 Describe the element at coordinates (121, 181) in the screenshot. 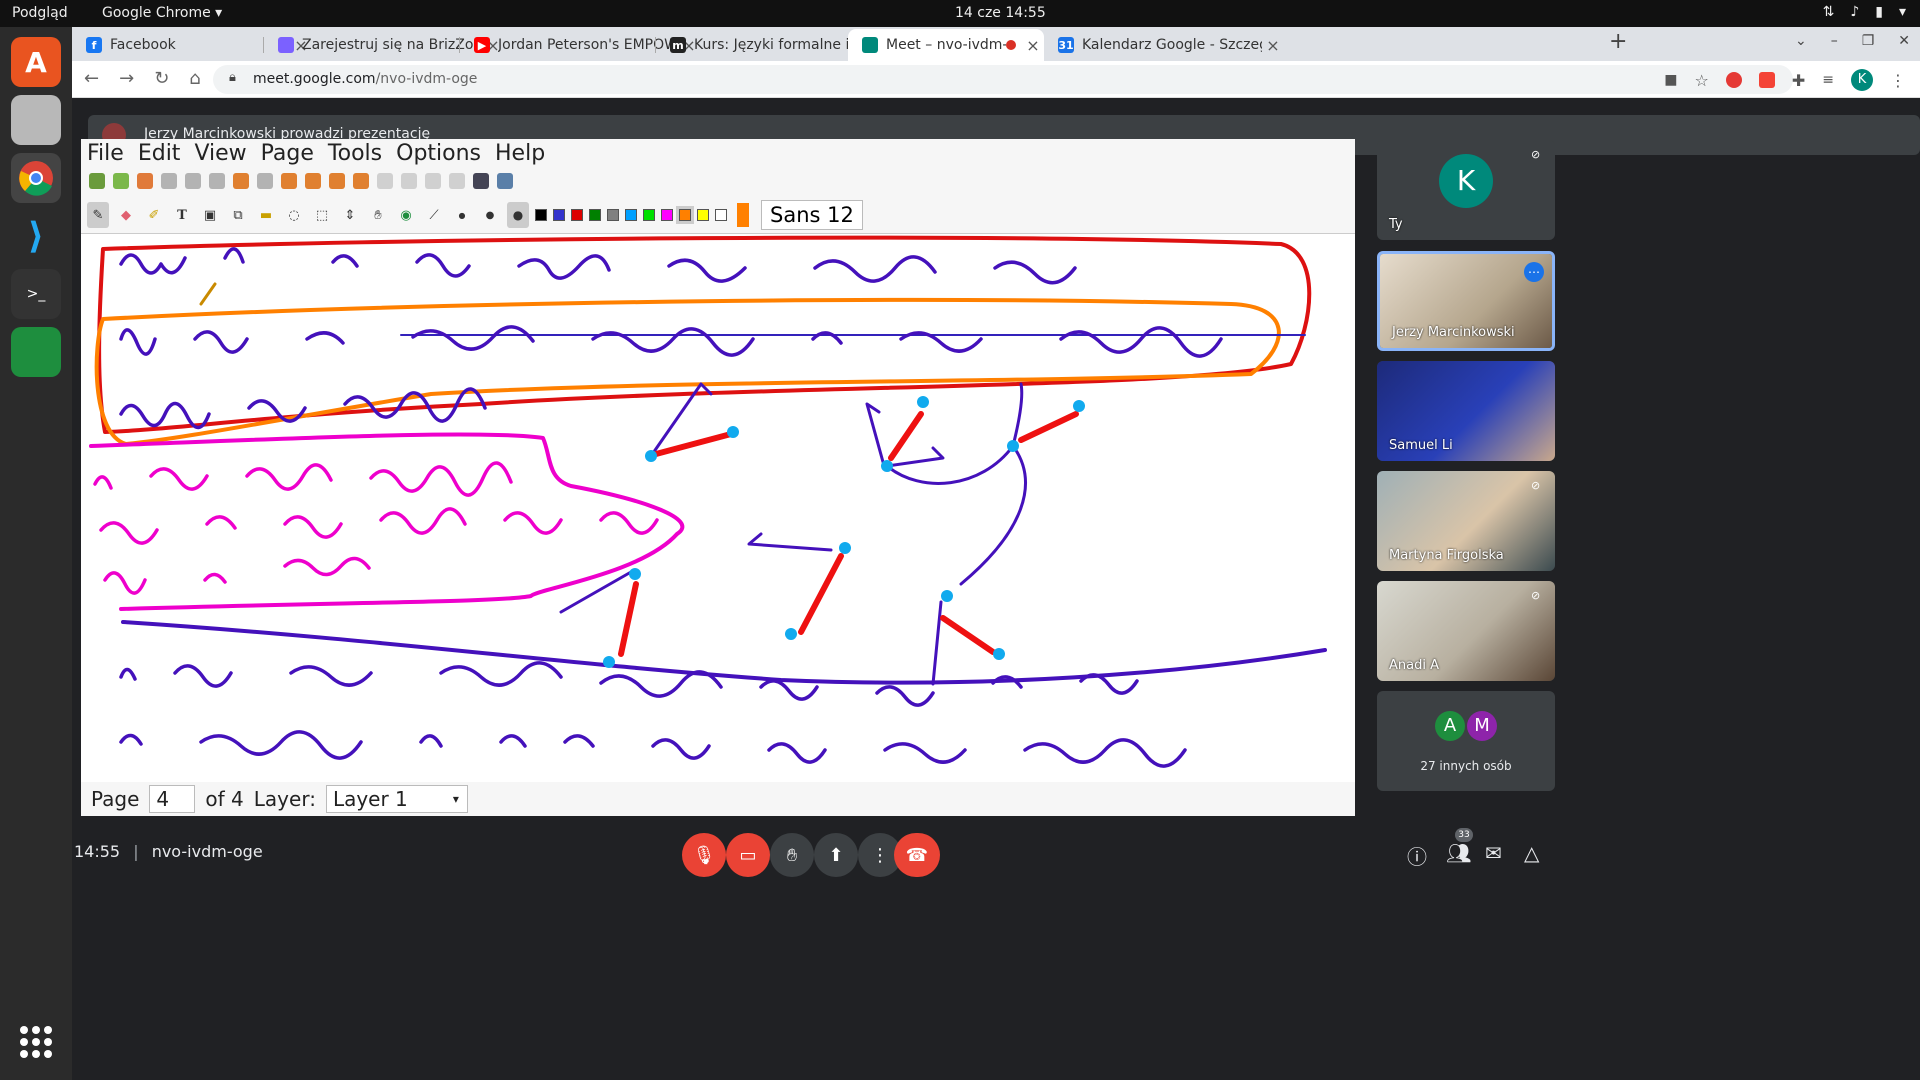

I see `new-page-icon` at that location.